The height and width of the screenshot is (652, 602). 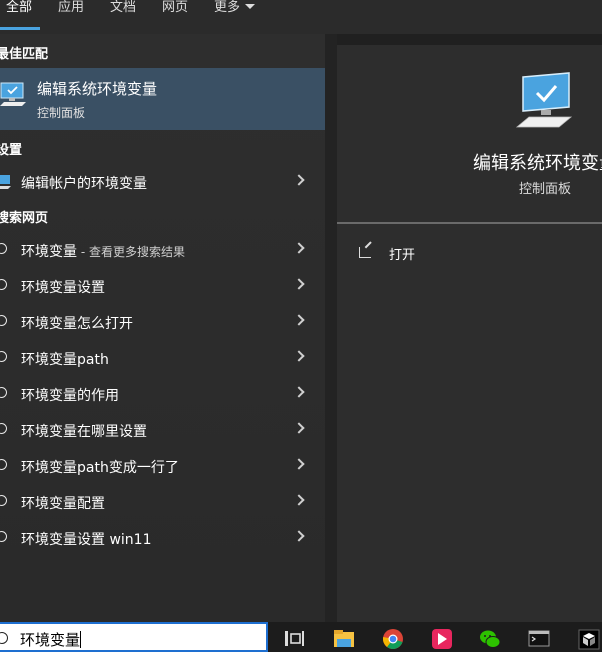 What do you see at coordinates (49, 252) in the screenshot?
I see `web-item-label: 环境变量` at bounding box center [49, 252].